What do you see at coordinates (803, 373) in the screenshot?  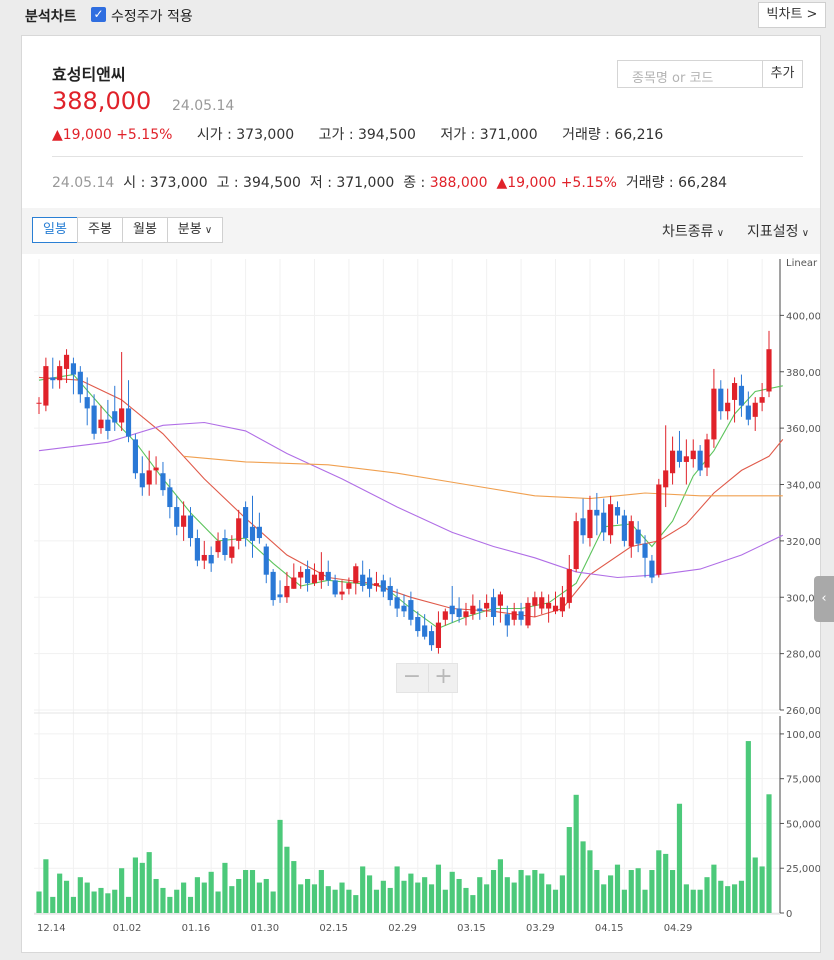 I see `price-axis-label: 380,000` at bounding box center [803, 373].